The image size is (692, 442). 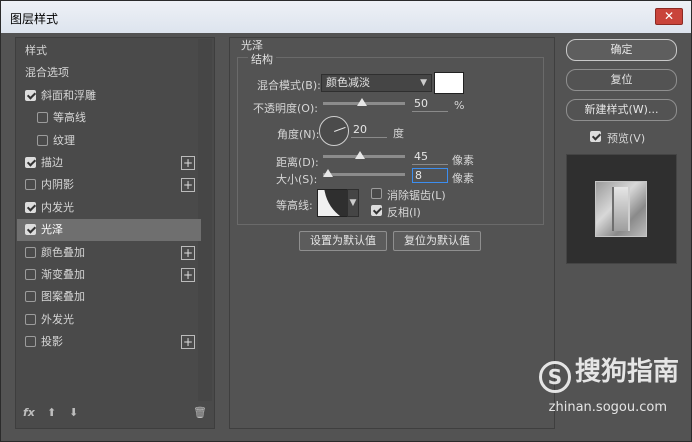 What do you see at coordinates (376, 210) in the screenshot?
I see `invert-checkbox` at bounding box center [376, 210].